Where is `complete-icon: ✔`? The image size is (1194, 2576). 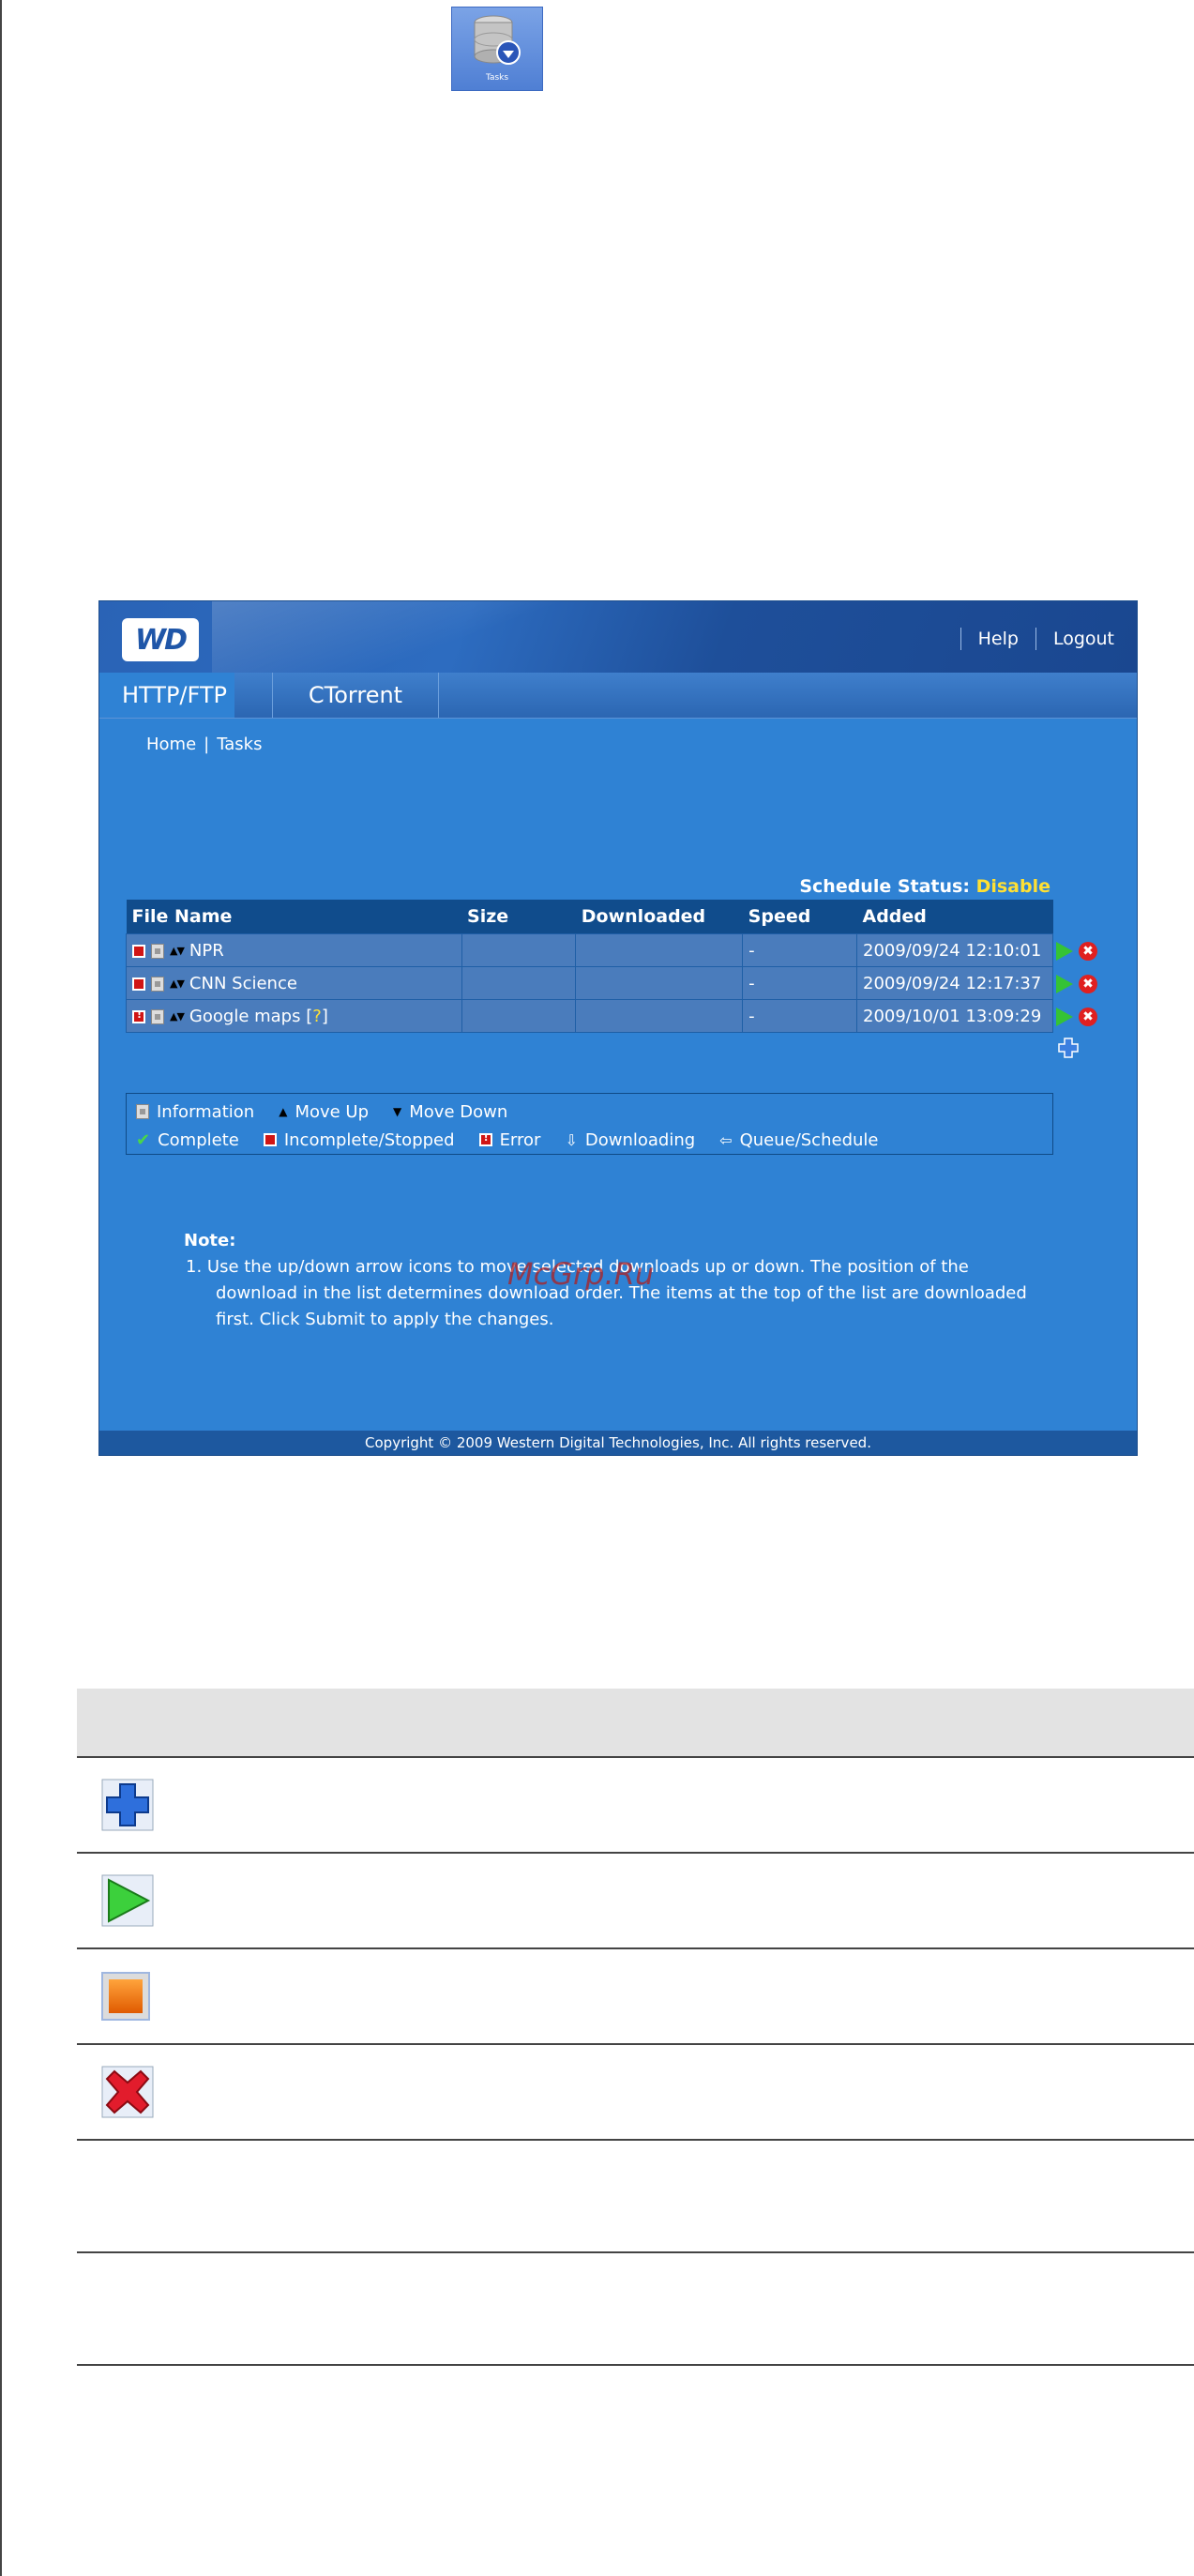 complete-icon: ✔ is located at coordinates (143, 1139).